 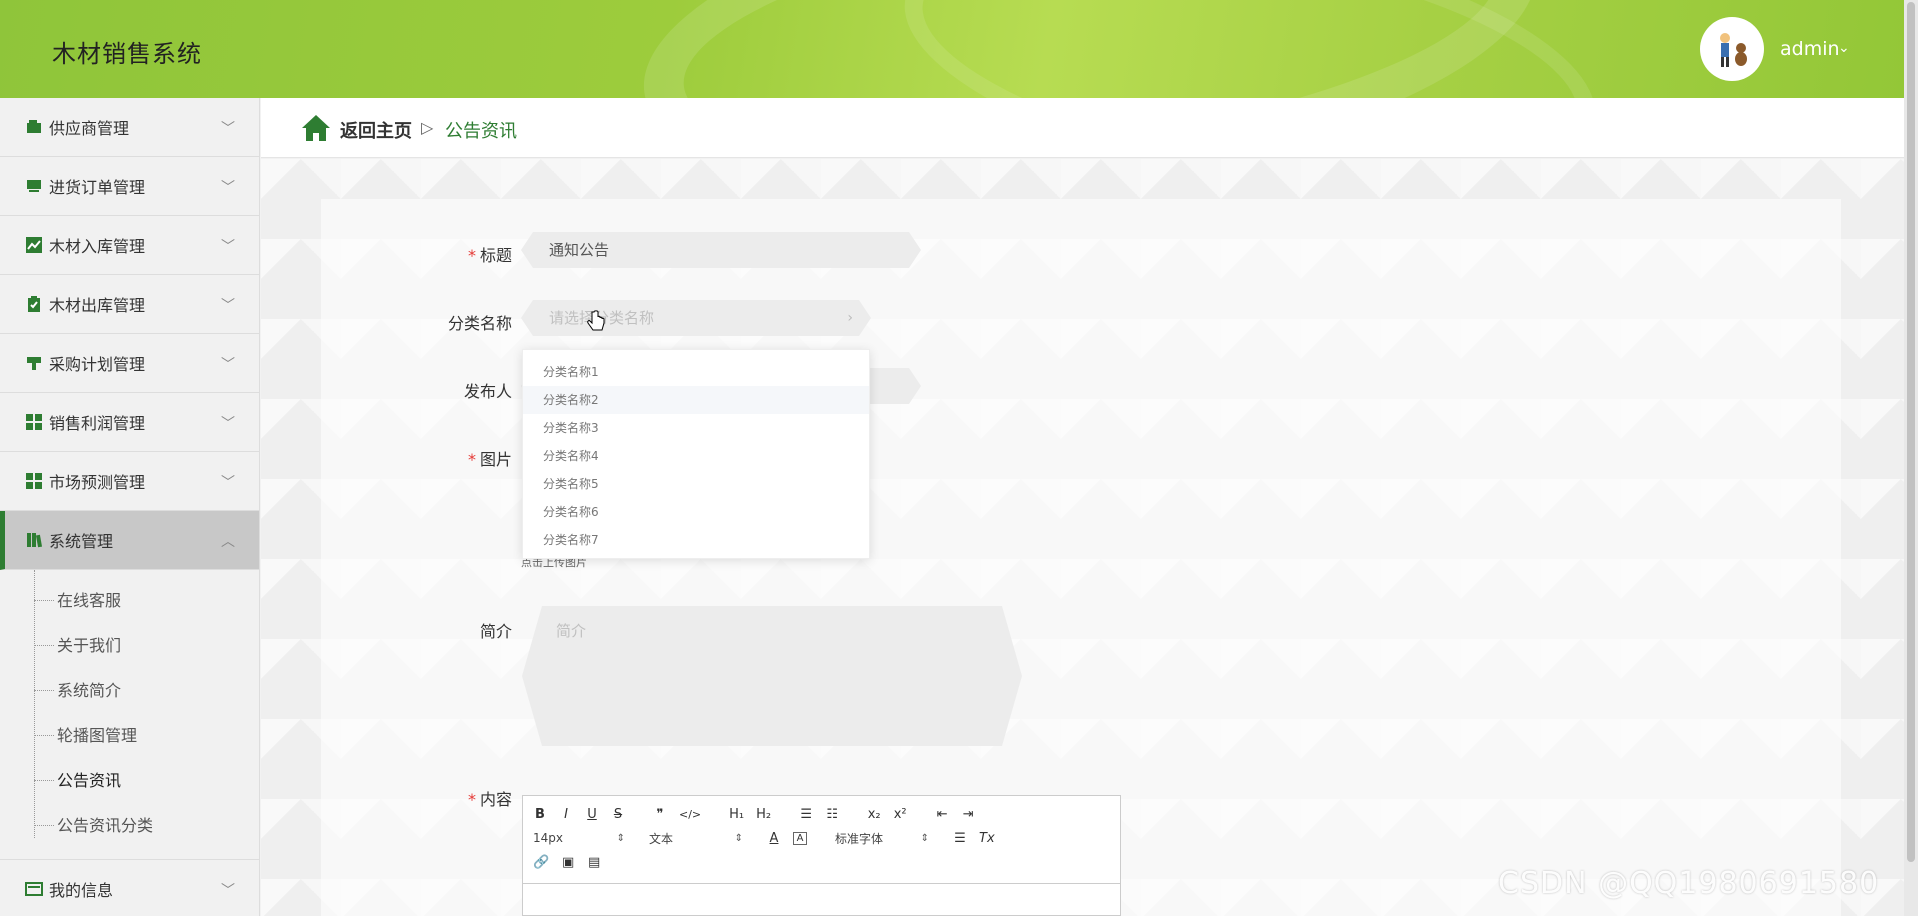 What do you see at coordinates (34, 245) in the screenshot?
I see `chart-line-icon` at bounding box center [34, 245].